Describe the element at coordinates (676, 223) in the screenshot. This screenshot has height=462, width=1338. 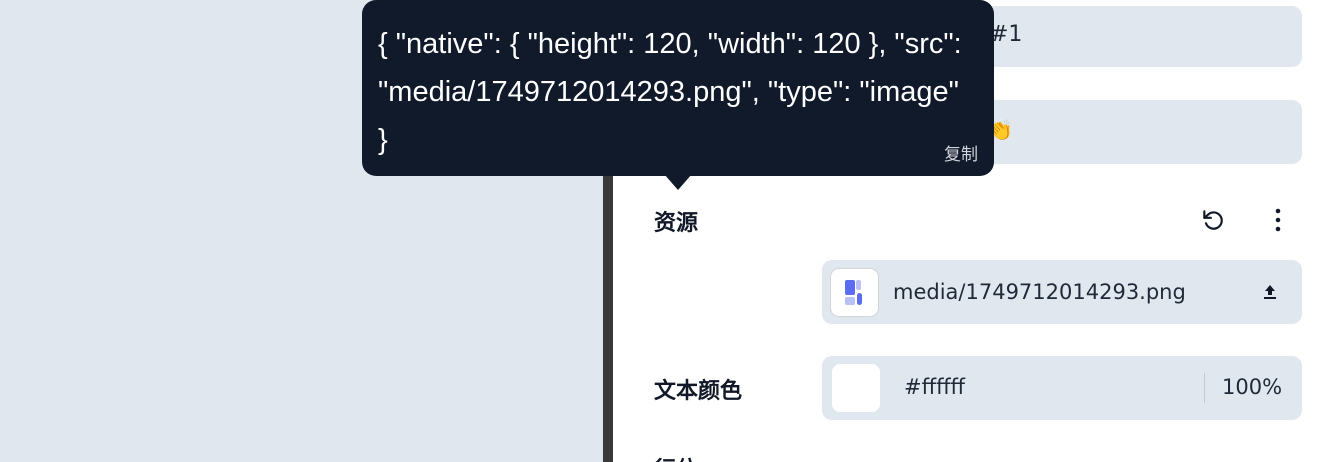
I see `resources-label: 资源` at that location.